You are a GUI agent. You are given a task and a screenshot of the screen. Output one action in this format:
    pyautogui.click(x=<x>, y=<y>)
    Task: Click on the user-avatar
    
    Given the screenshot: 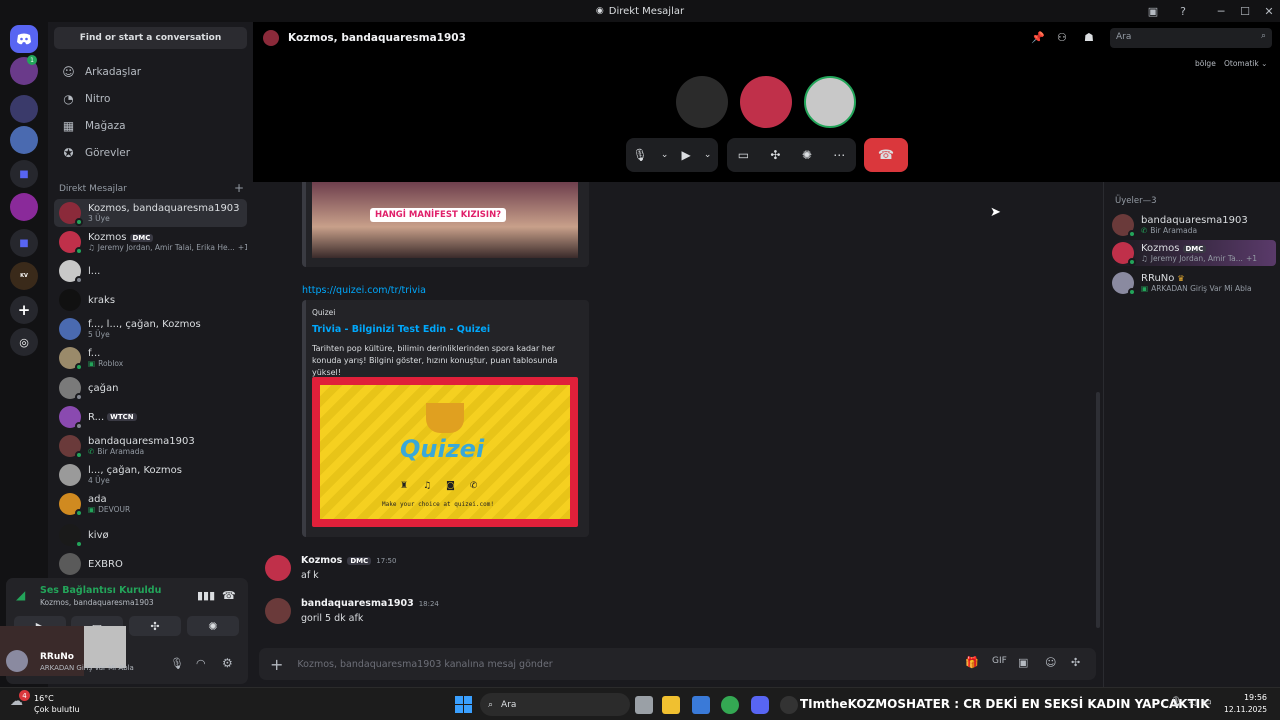 What is the action you would take?
    pyautogui.click(x=17, y=661)
    